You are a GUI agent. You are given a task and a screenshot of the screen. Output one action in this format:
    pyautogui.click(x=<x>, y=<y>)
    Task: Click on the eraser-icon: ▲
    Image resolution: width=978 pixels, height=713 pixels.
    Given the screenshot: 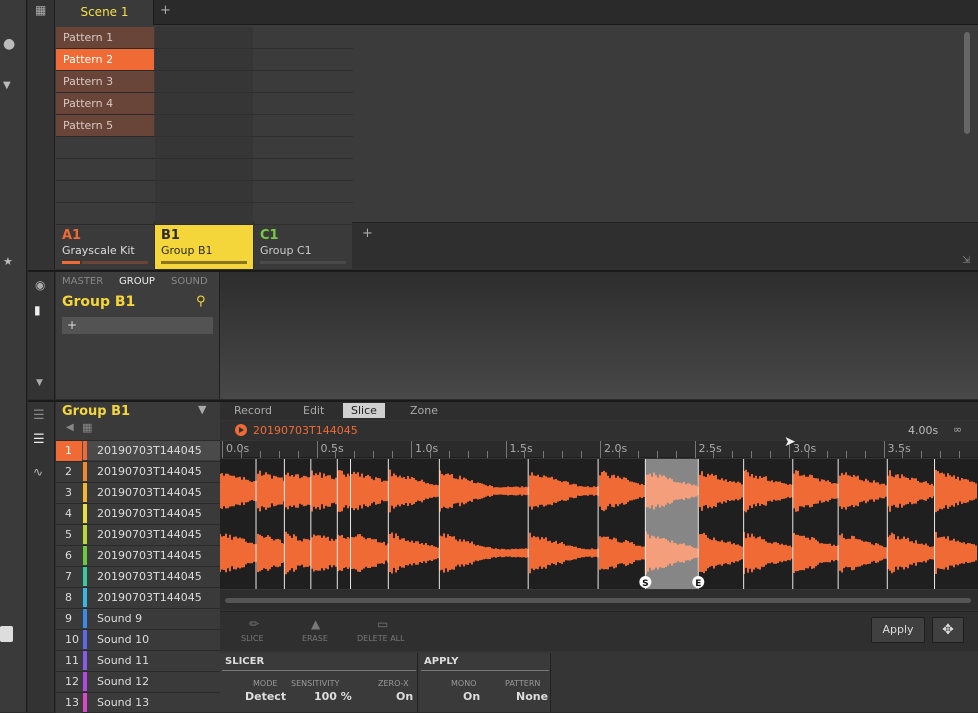 What is the action you would take?
    pyautogui.click(x=315, y=624)
    